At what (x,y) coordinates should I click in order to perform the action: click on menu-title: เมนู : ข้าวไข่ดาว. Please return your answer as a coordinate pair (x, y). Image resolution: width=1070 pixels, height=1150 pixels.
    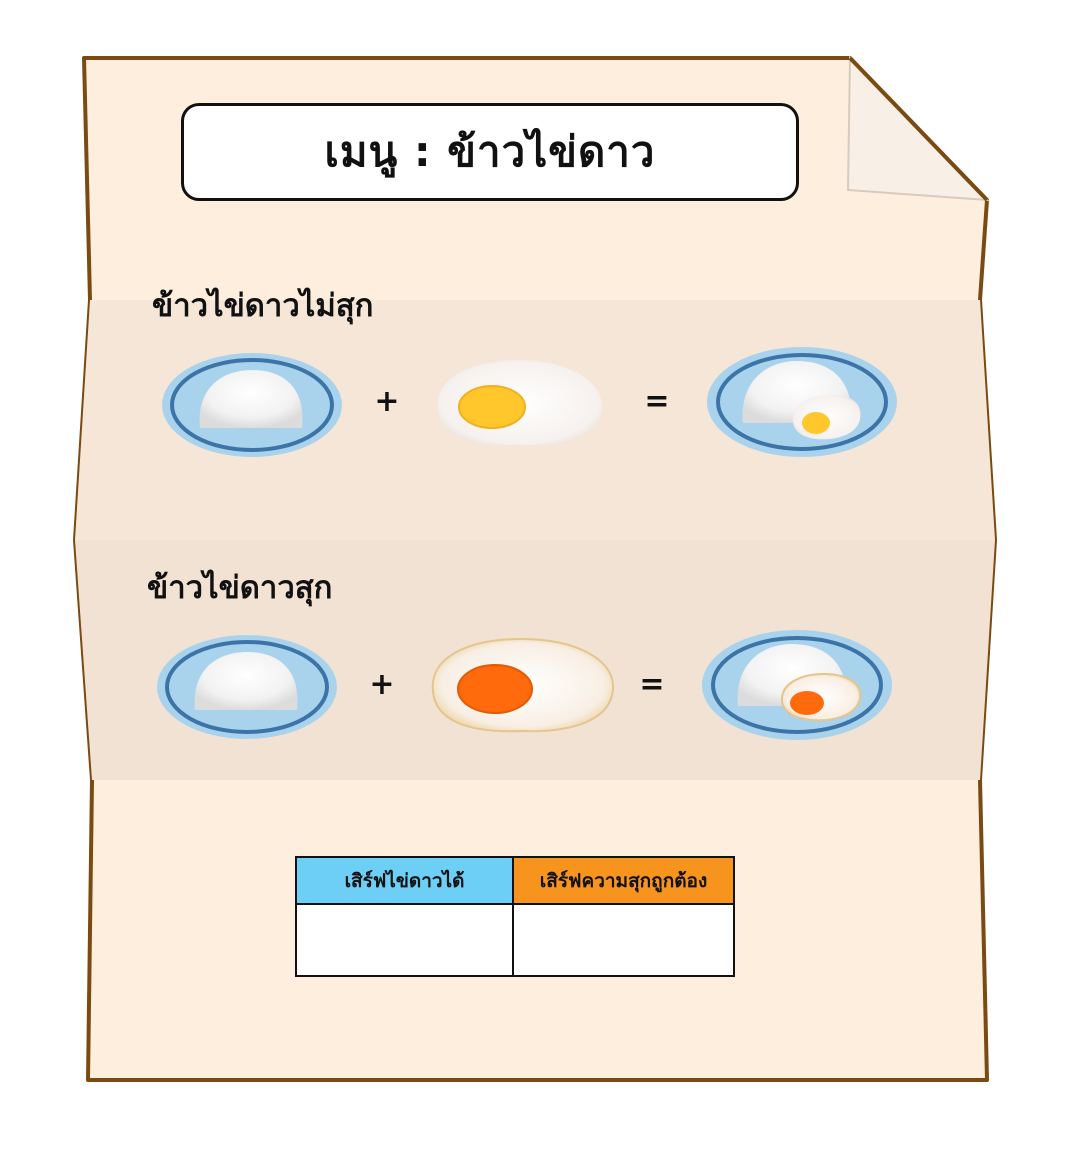
    Looking at the image, I should click on (490, 151).